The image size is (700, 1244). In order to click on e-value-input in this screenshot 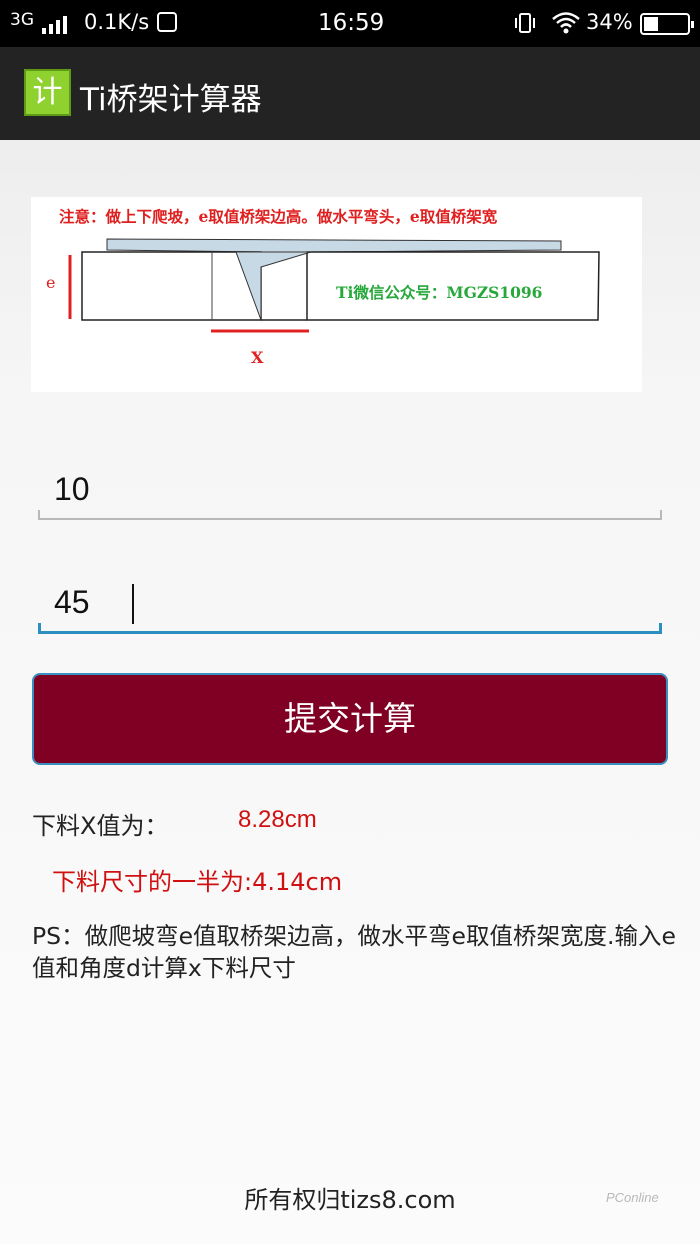, I will do `click(350, 489)`.